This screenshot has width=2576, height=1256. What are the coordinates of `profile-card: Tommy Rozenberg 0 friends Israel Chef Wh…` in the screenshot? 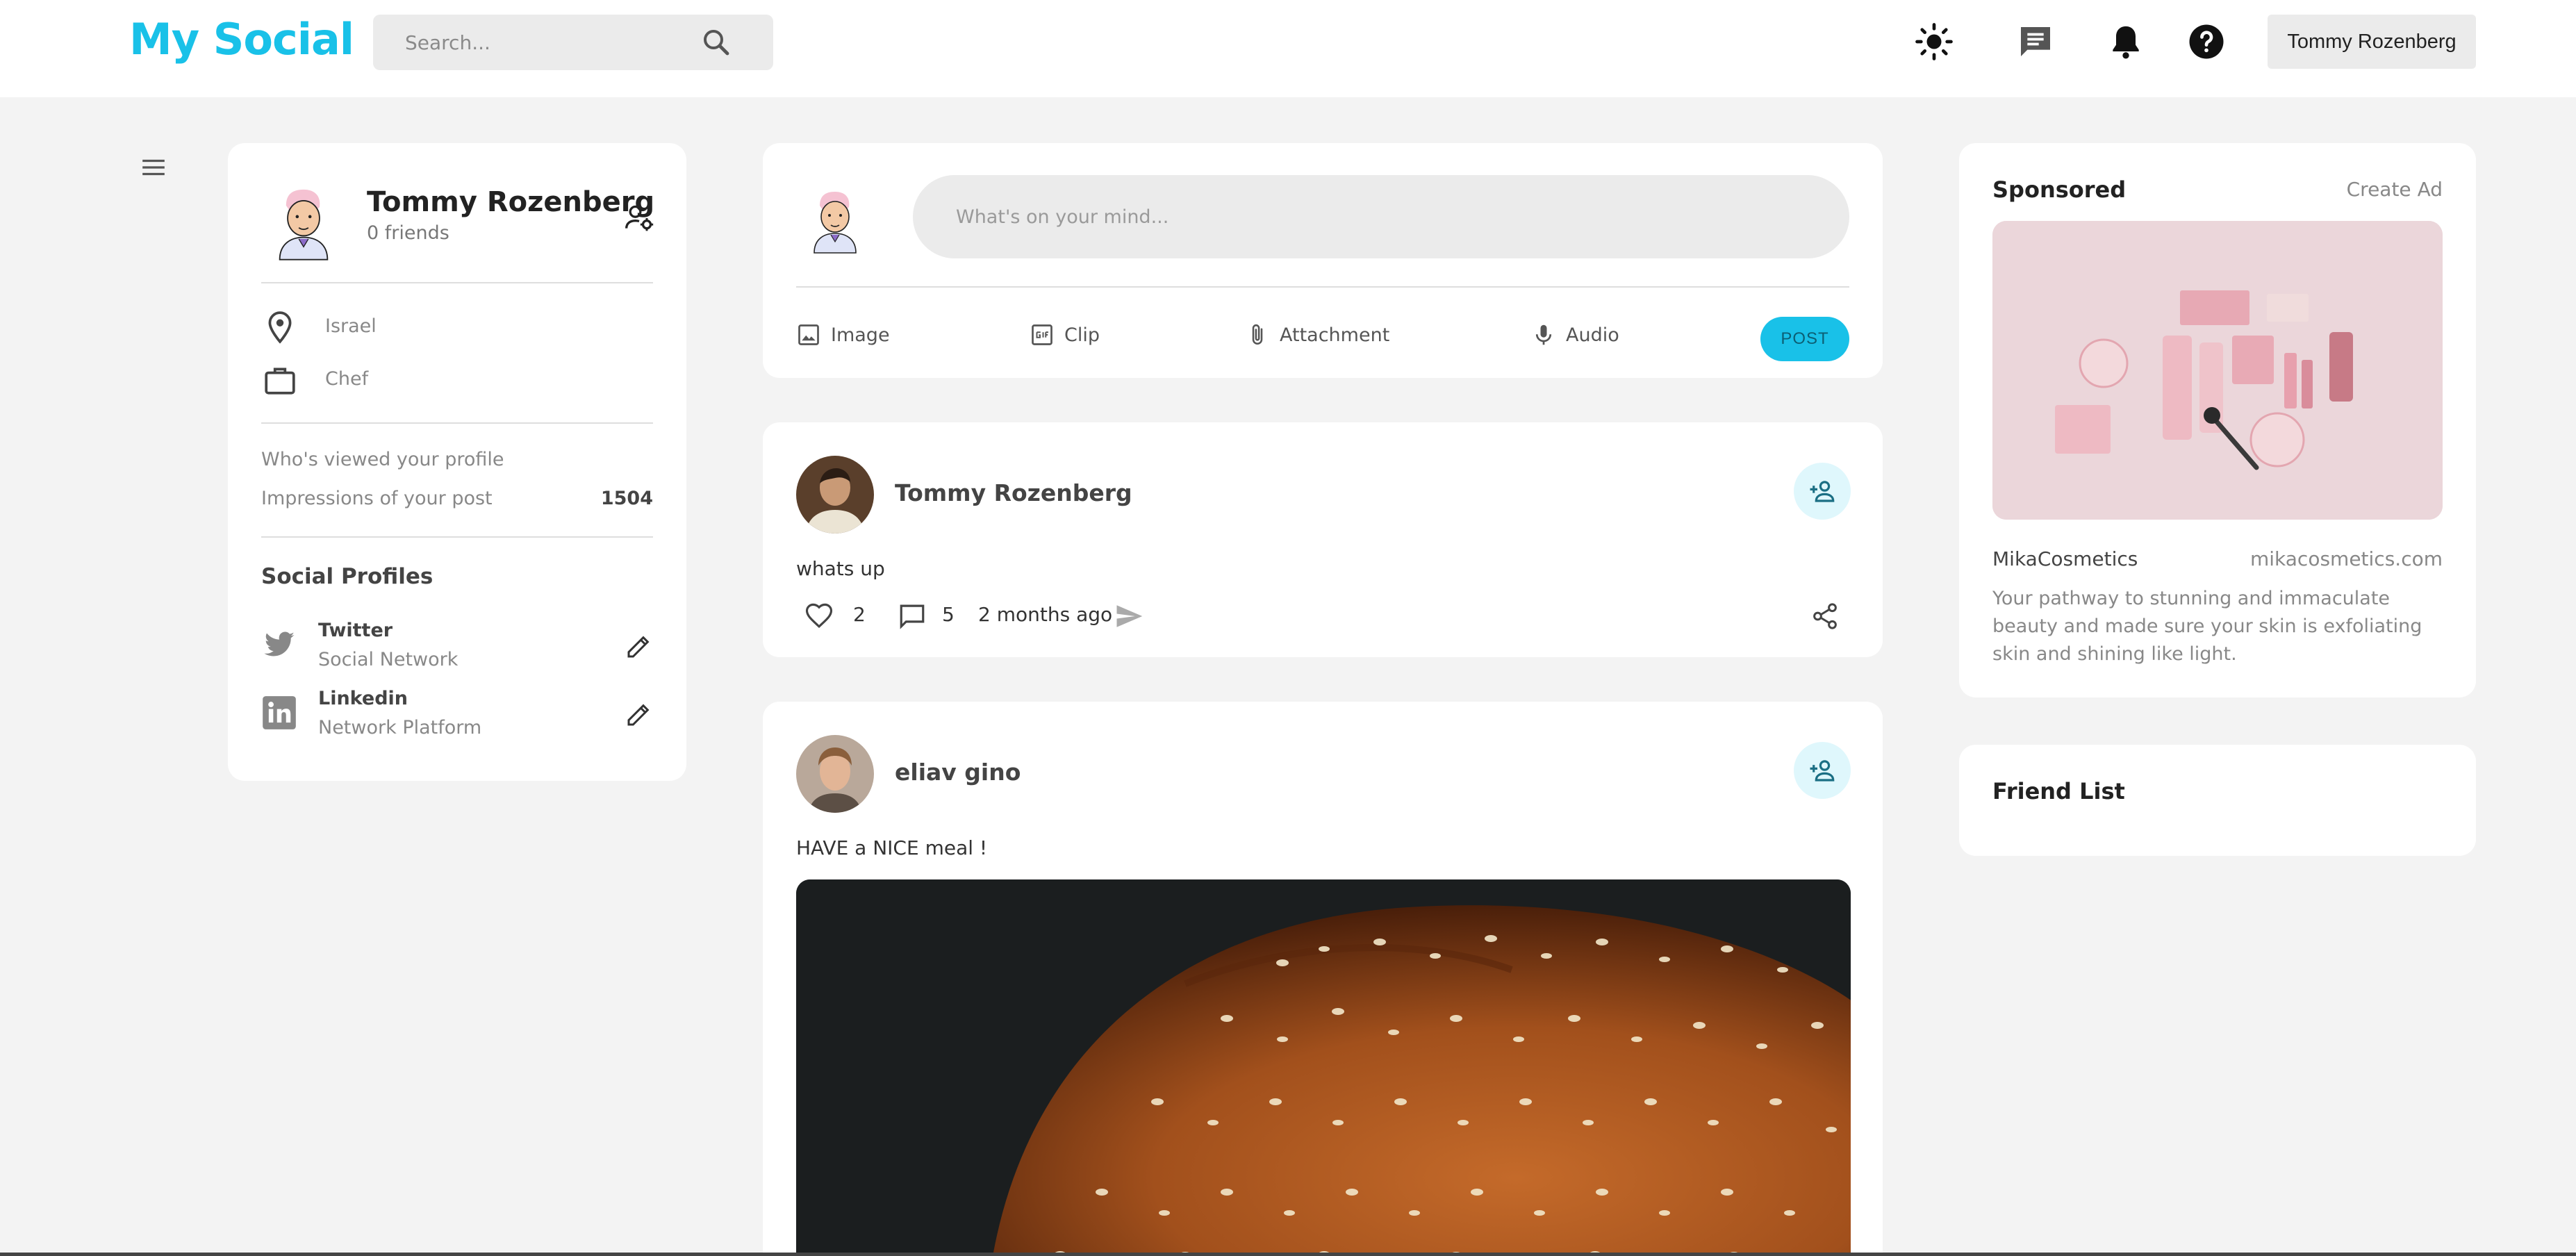 It's located at (457, 462).